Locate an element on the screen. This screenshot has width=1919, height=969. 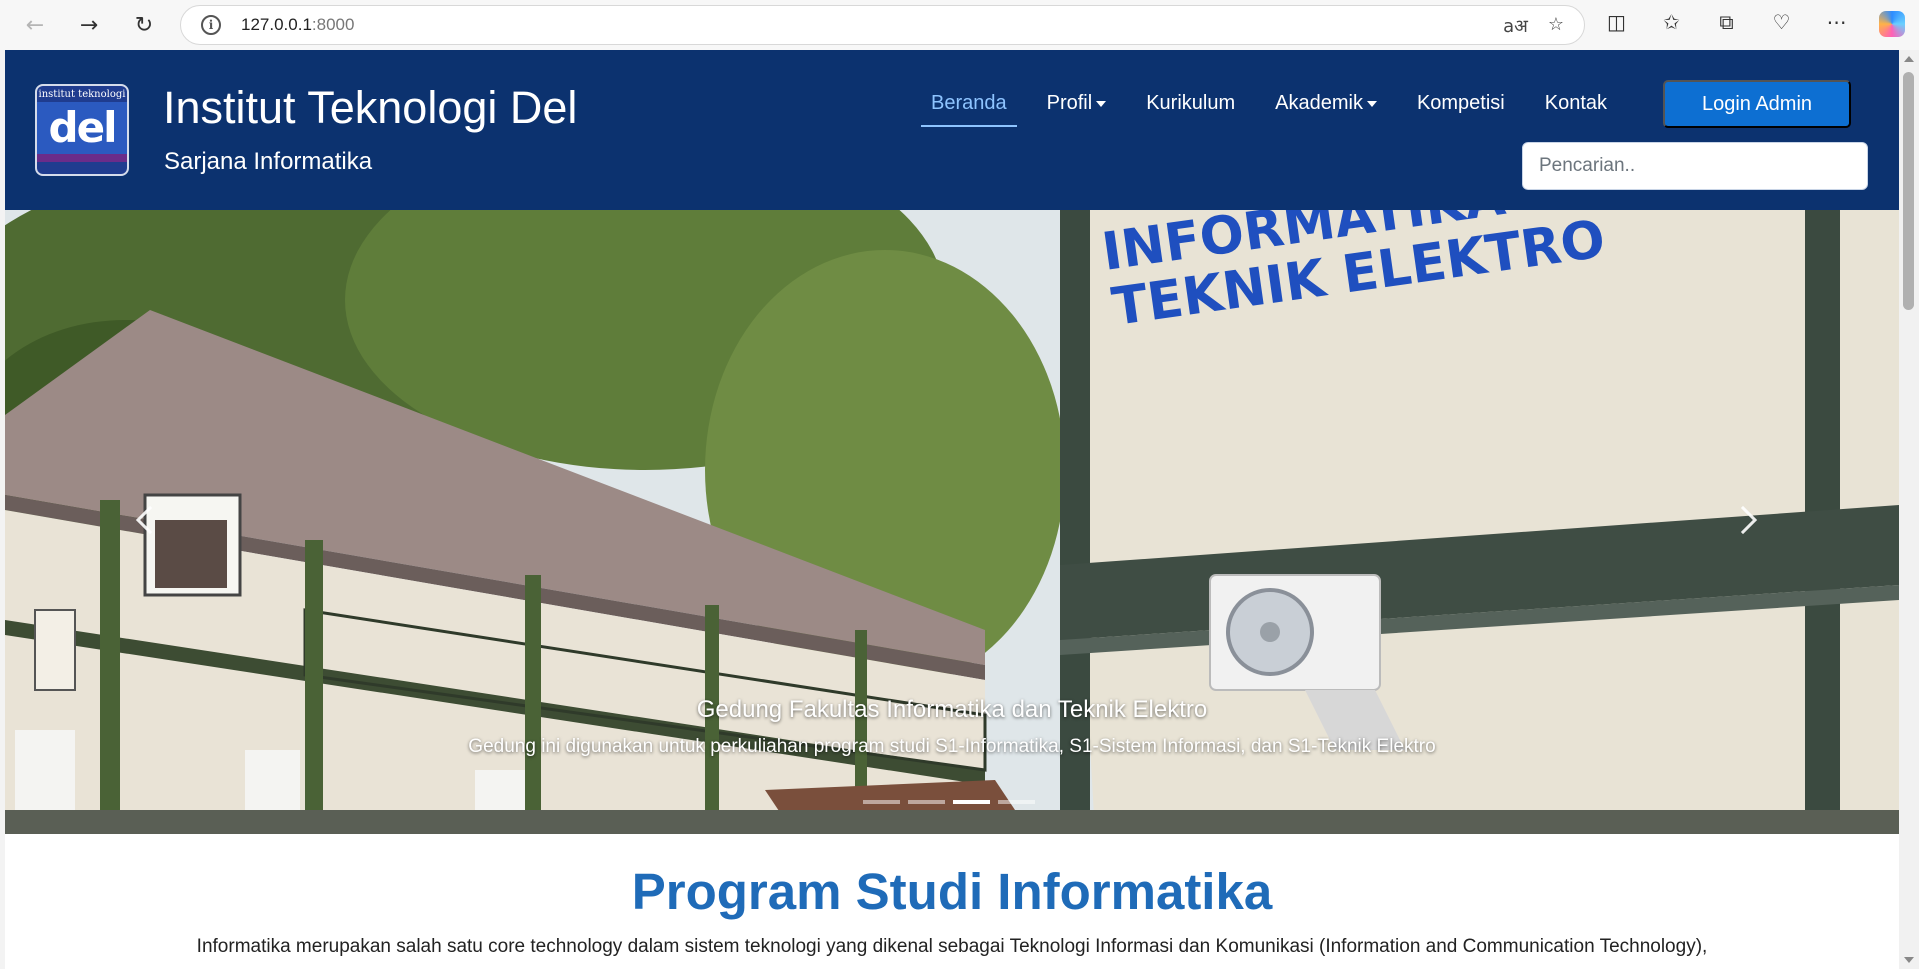
nav-akademik: Akademik is located at coordinates (1326, 103).